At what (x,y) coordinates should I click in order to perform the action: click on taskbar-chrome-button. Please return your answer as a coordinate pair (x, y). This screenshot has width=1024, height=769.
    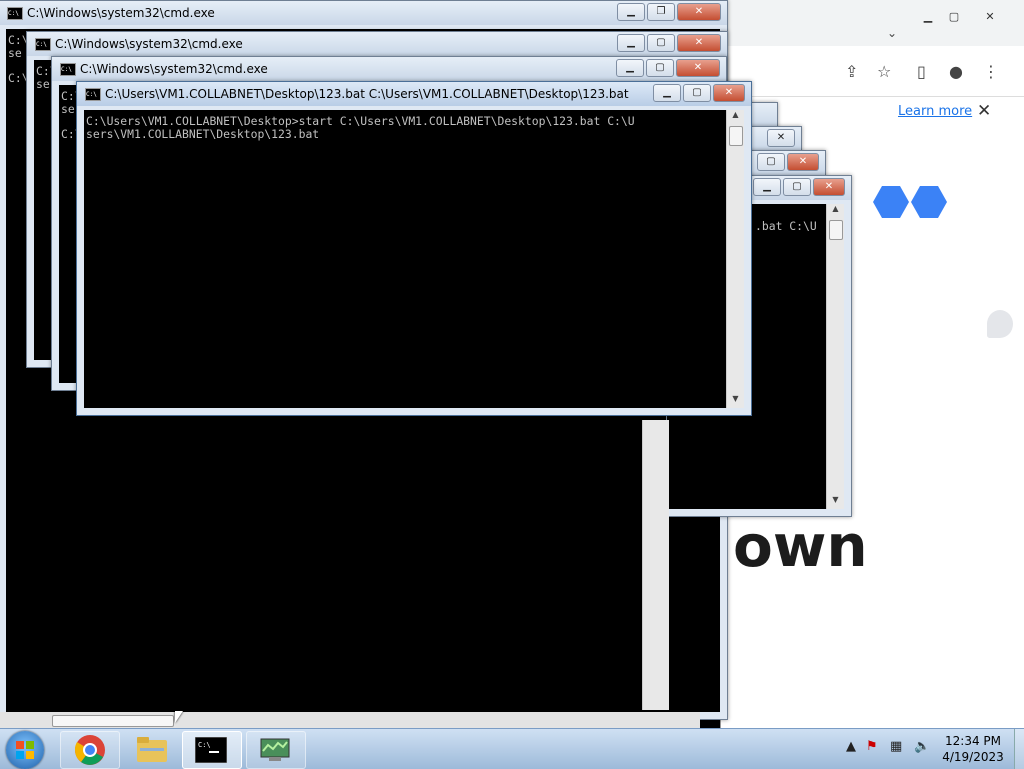
    Looking at the image, I should click on (90, 750).